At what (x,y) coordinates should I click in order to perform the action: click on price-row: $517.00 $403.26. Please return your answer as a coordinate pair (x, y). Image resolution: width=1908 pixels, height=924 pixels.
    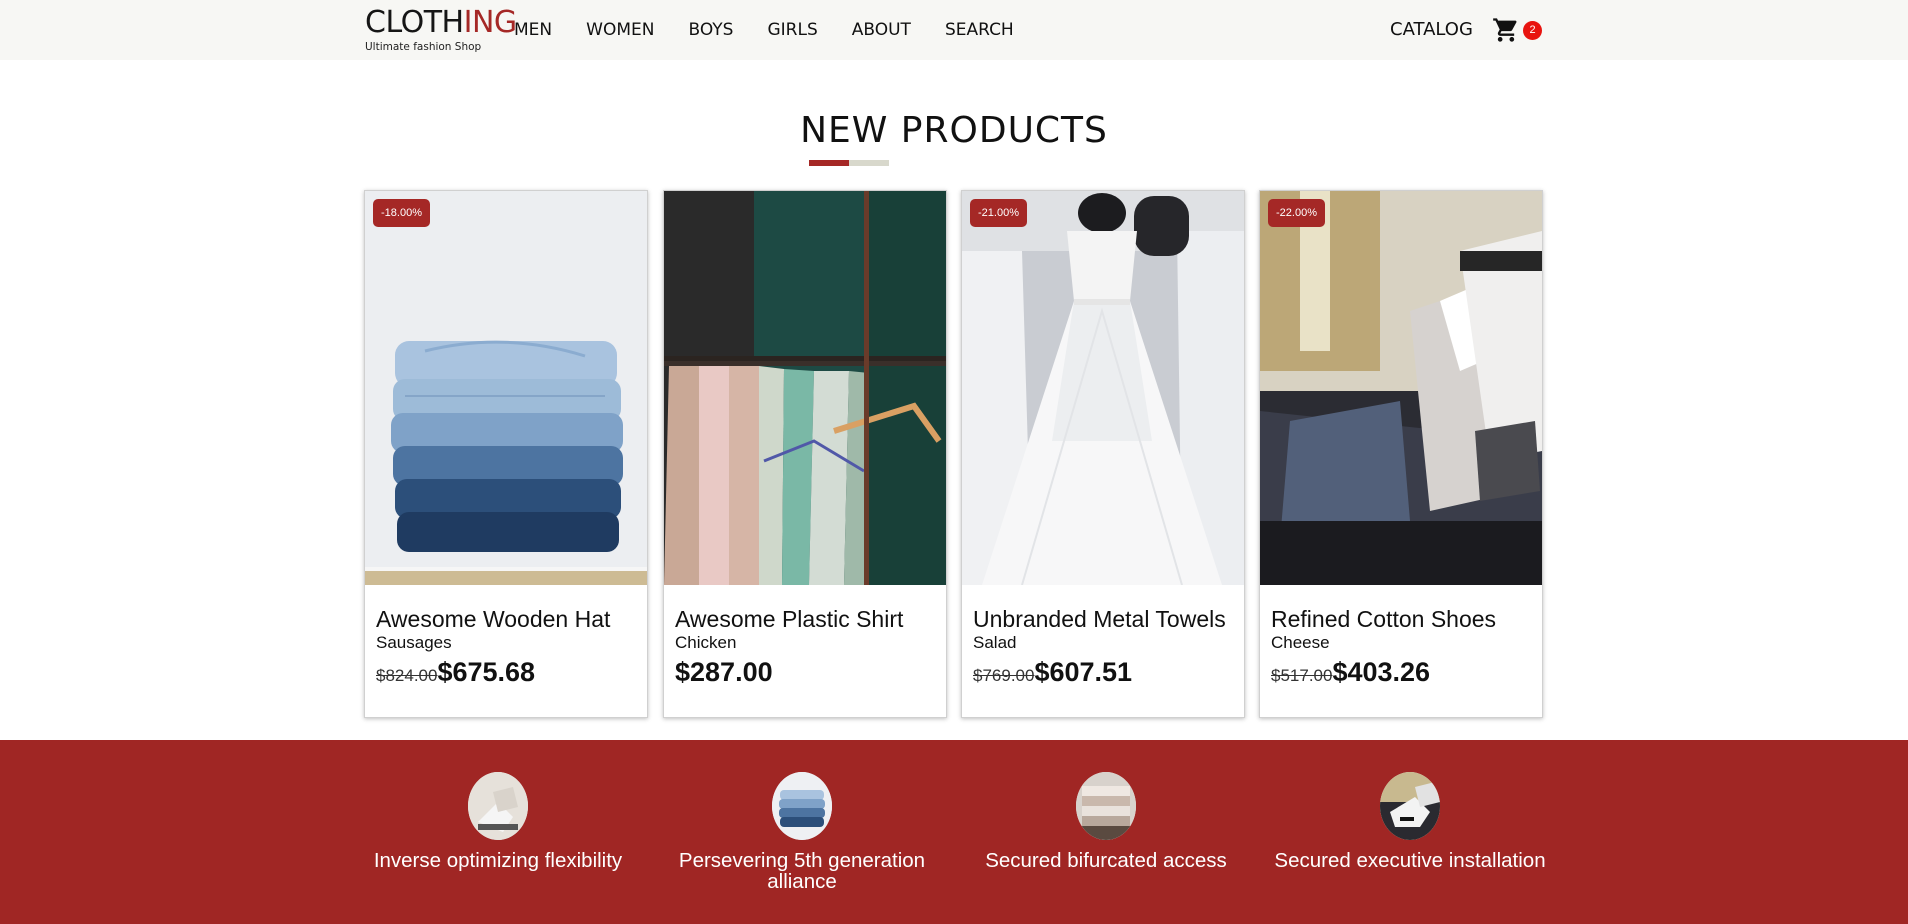
    Looking at the image, I should click on (1350, 672).